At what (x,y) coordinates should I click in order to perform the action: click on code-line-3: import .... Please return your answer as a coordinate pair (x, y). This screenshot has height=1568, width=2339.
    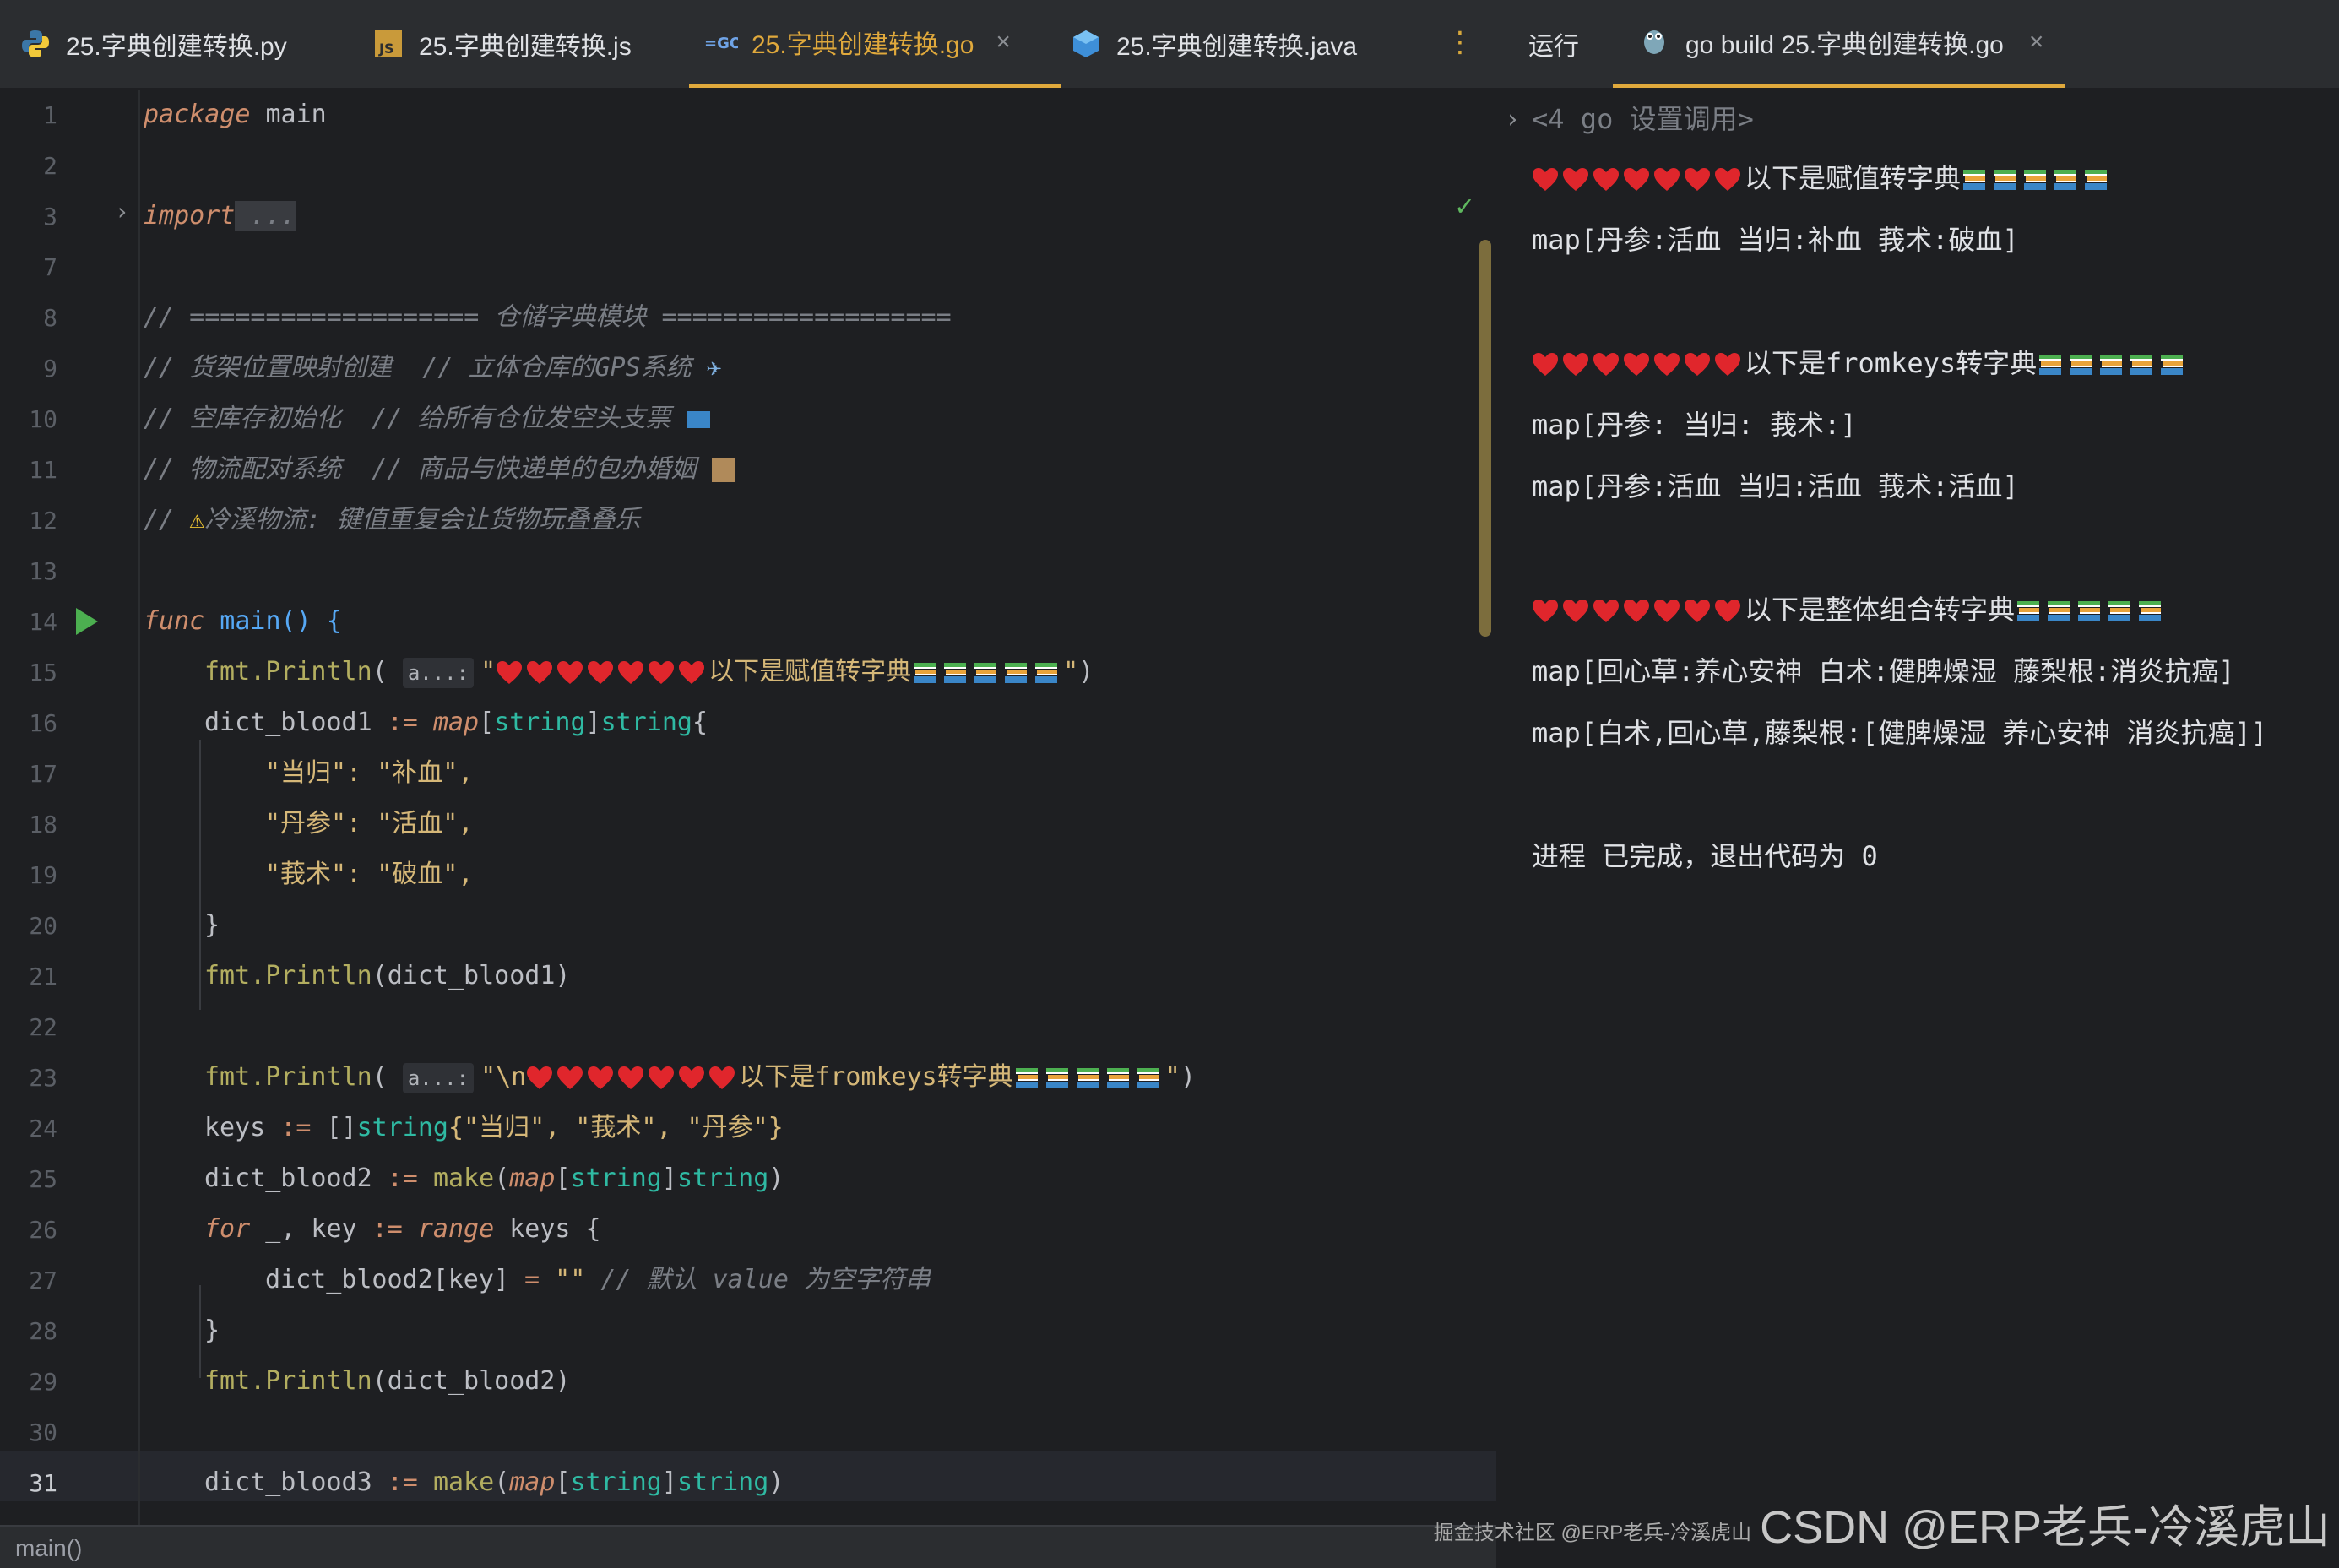
    Looking at the image, I should click on (220, 216).